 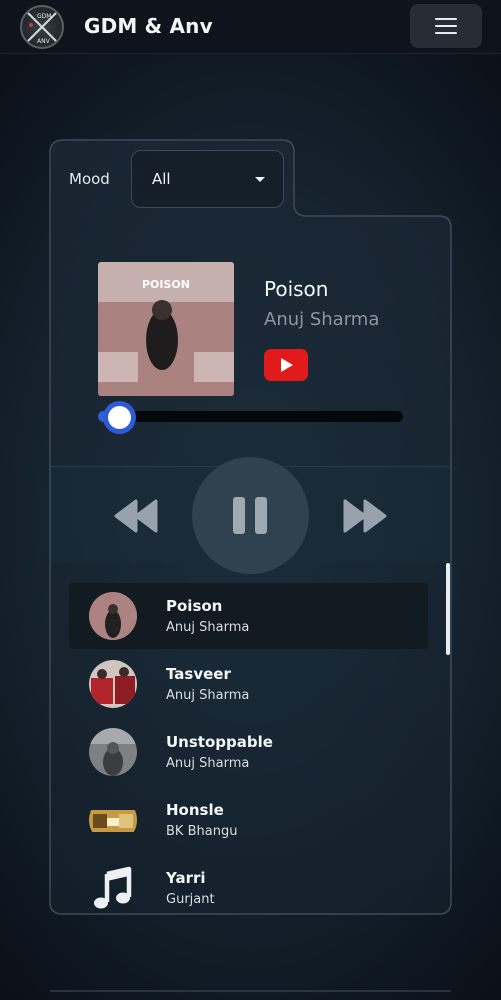 I want to click on fast-forward-button, so click(x=364, y=518).